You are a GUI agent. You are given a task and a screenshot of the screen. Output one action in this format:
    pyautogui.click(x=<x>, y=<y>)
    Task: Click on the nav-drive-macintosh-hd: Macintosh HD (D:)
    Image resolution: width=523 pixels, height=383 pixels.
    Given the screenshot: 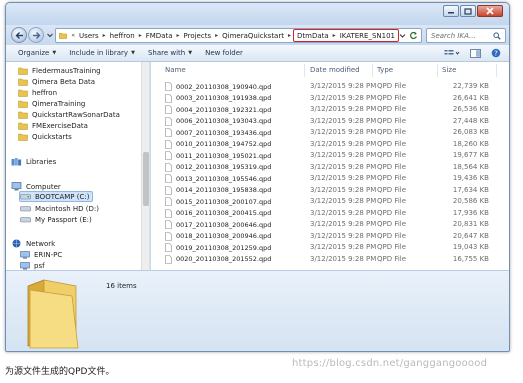 What is the action you would take?
    pyautogui.click(x=59, y=208)
    